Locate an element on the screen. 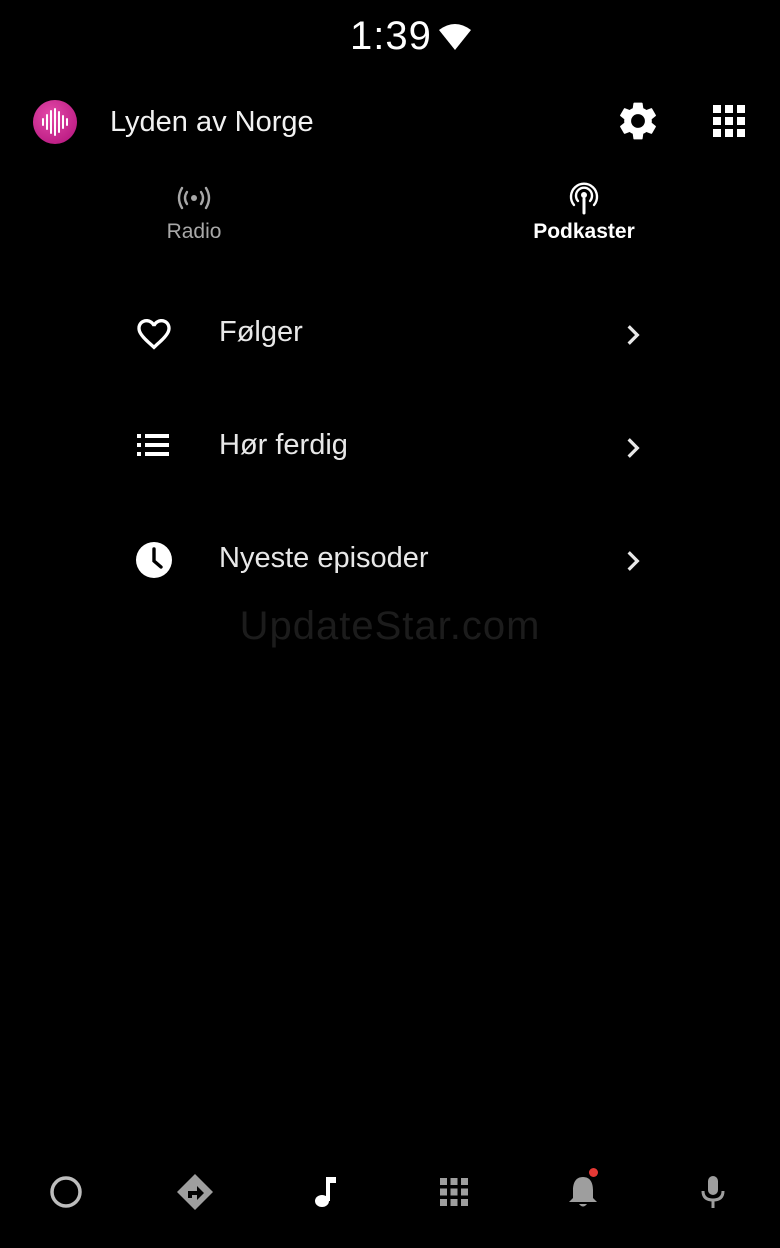 This screenshot has height=1248, width=780. circle-home-icon is located at coordinates (66, 1192).